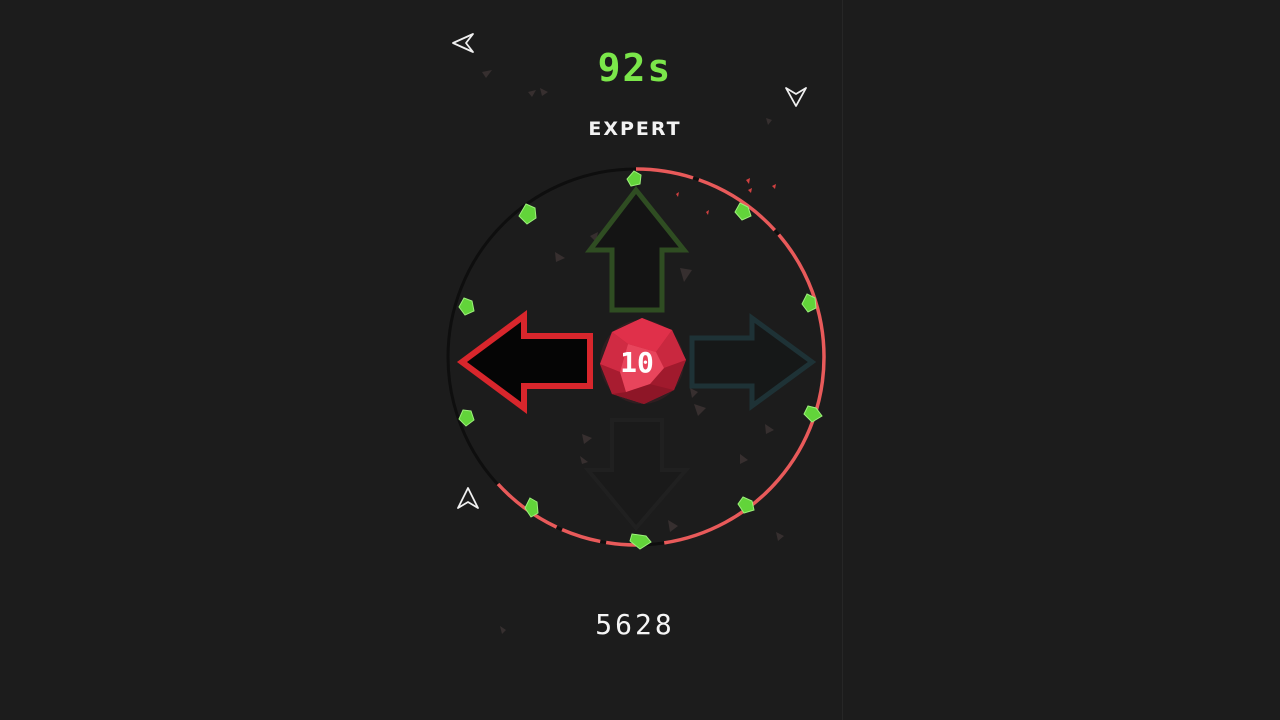  What do you see at coordinates (635, 129) in the screenshot?
I see `difficulty-label: EXPERT` at bounding box center [635, 129].